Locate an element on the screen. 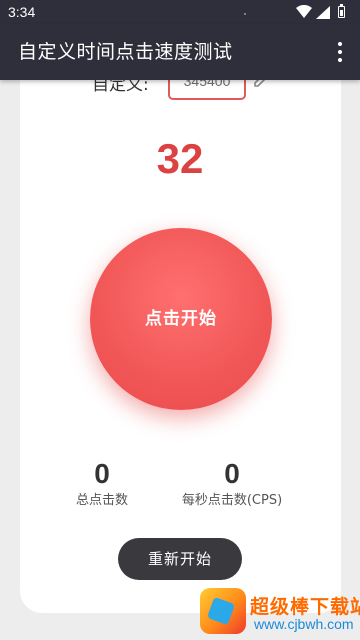 Image resolution: width=360 pixels, height=640 pixels. more-vert-icon is located at coordinates (340, 52).